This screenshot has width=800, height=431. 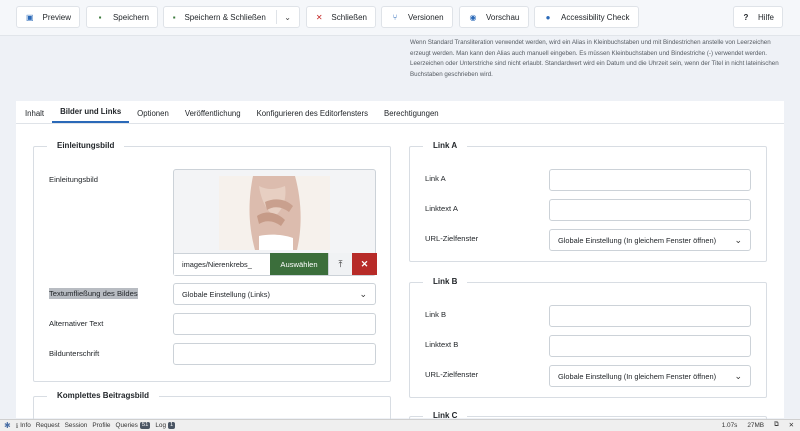 What do you see at coordinates (746, 17) in the screenshot?
I see `question-icon: ?` at bounding box center [746, 17].